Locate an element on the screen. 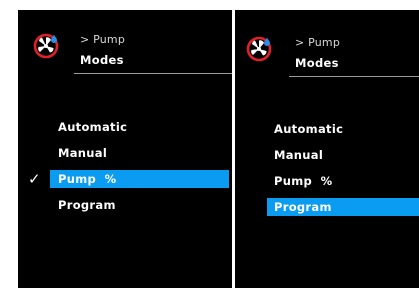 The image size is (419, 288). menu-item-pump-percent: ✓ Pump % is located at coordinates (125, 179).